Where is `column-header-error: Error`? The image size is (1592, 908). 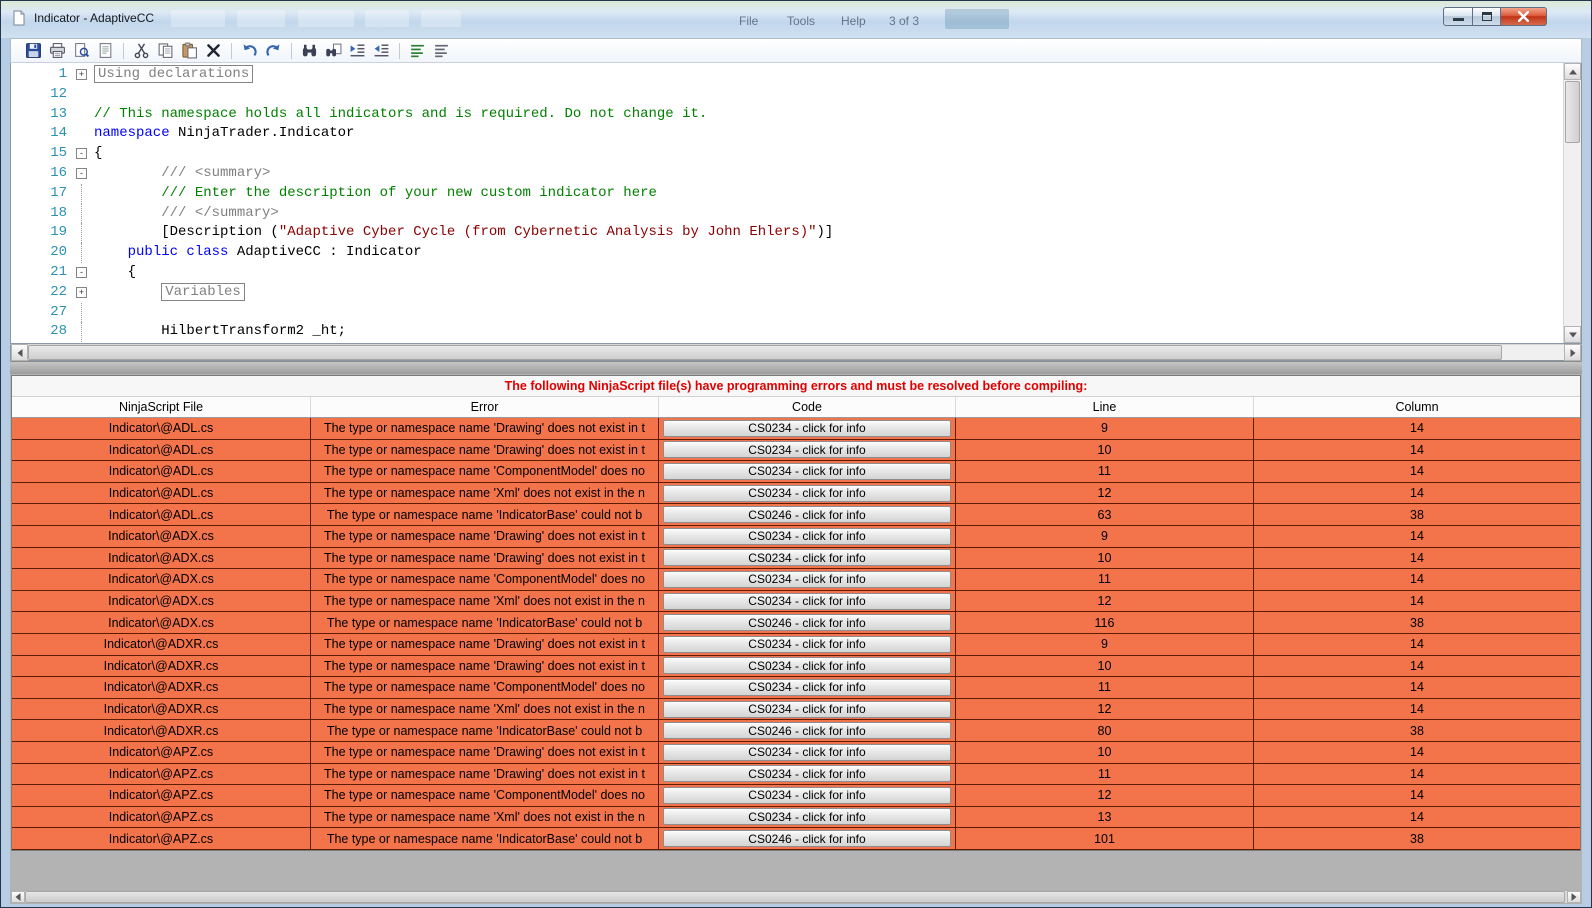
column-header-error: Error is located at coordinates (485, 407).